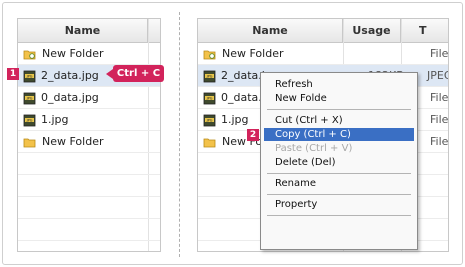  Describe the element at coordinates (339, 148) in the screenshot. I see `menu-item-paste: Paste (Ctrl + V)` at that location.